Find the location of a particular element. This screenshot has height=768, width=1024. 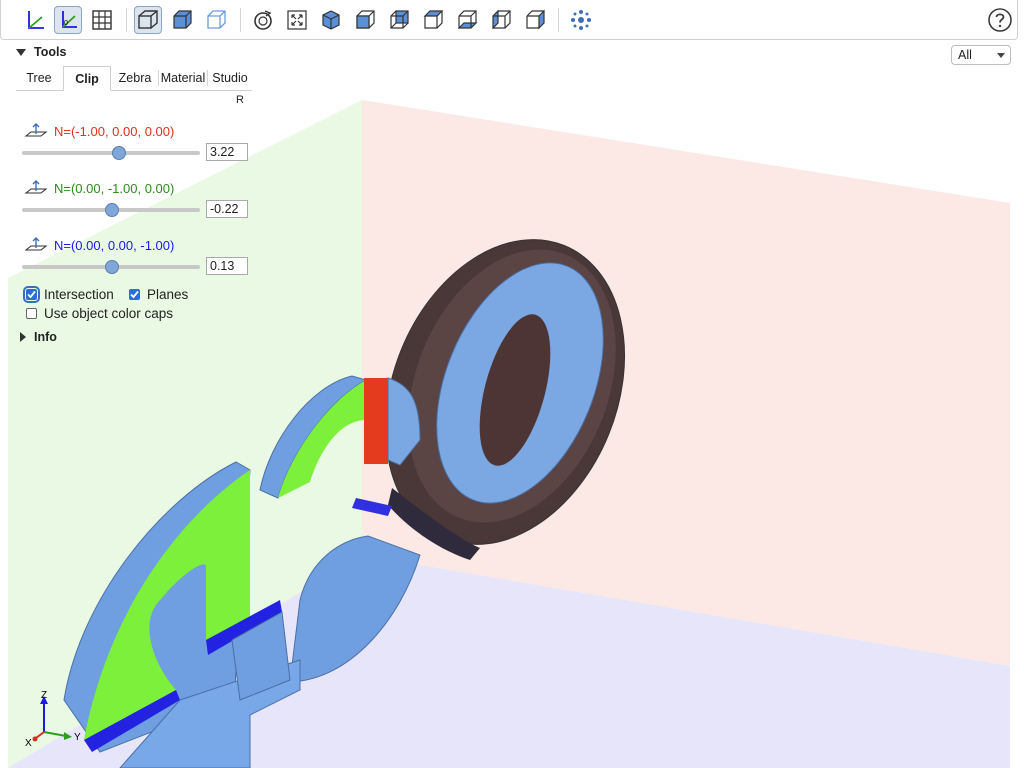

axes-icon is located at coordinates (35, 20).